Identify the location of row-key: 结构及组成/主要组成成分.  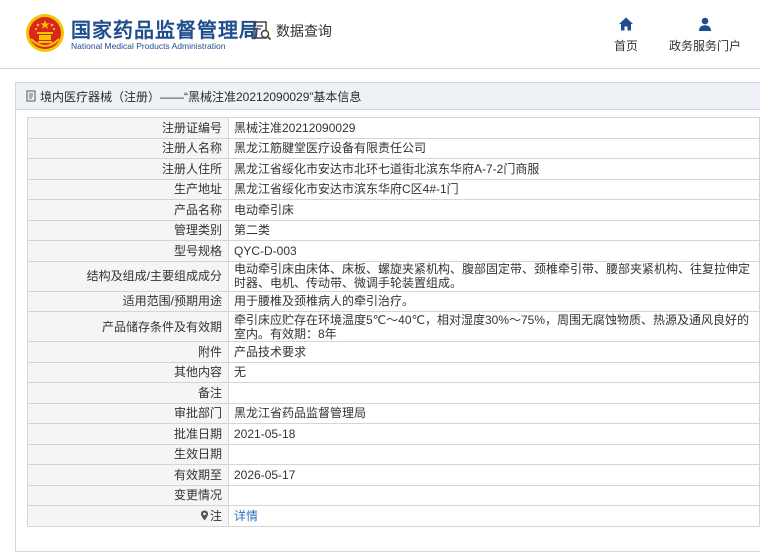
(128, 276).